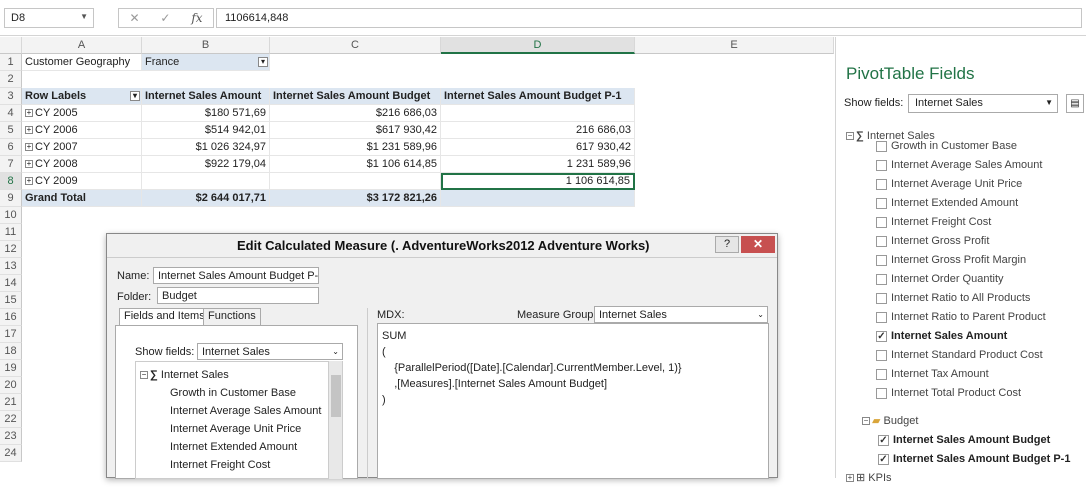 Image resolution: width=1086 pixels, height=488 pixels. Describe the element at coordinates (11, 198) in the screenshot. I see `row-header: 9` at that location.